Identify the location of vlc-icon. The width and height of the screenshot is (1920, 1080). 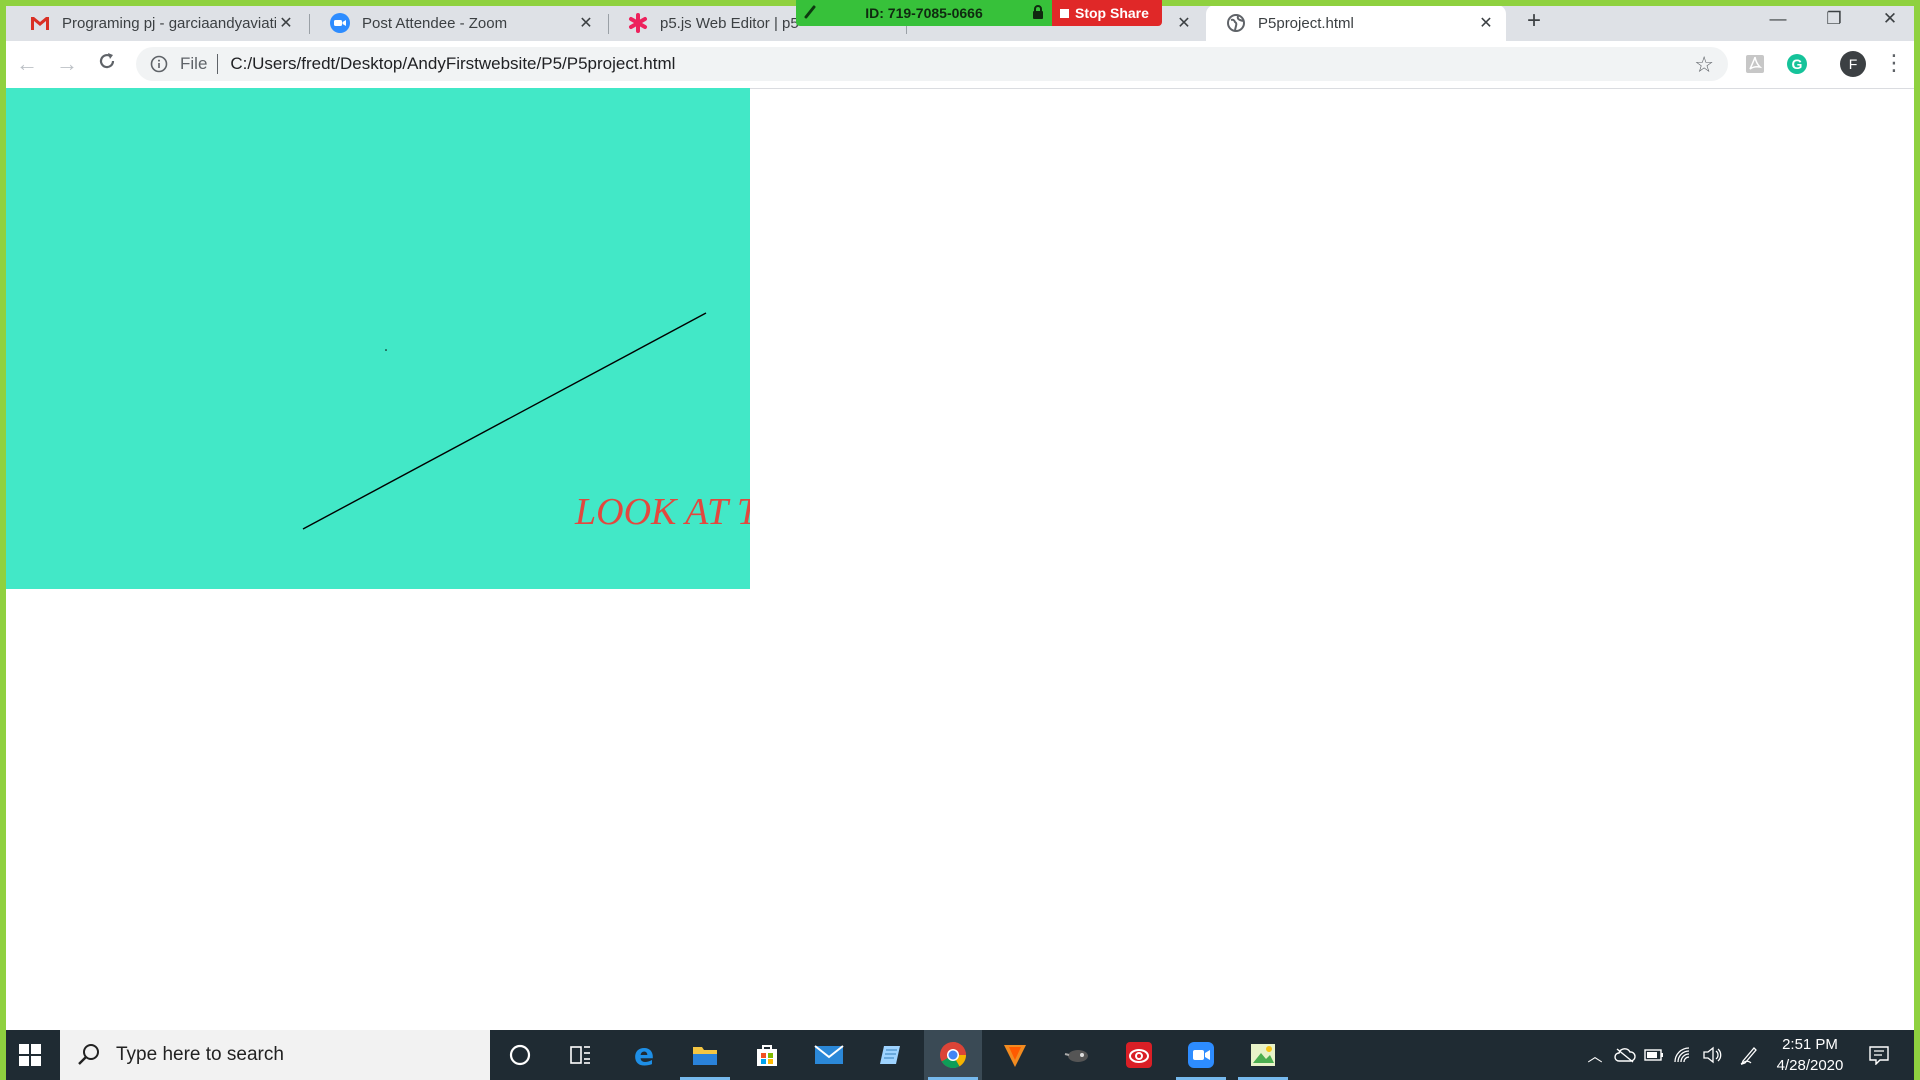
(1015, 1055).